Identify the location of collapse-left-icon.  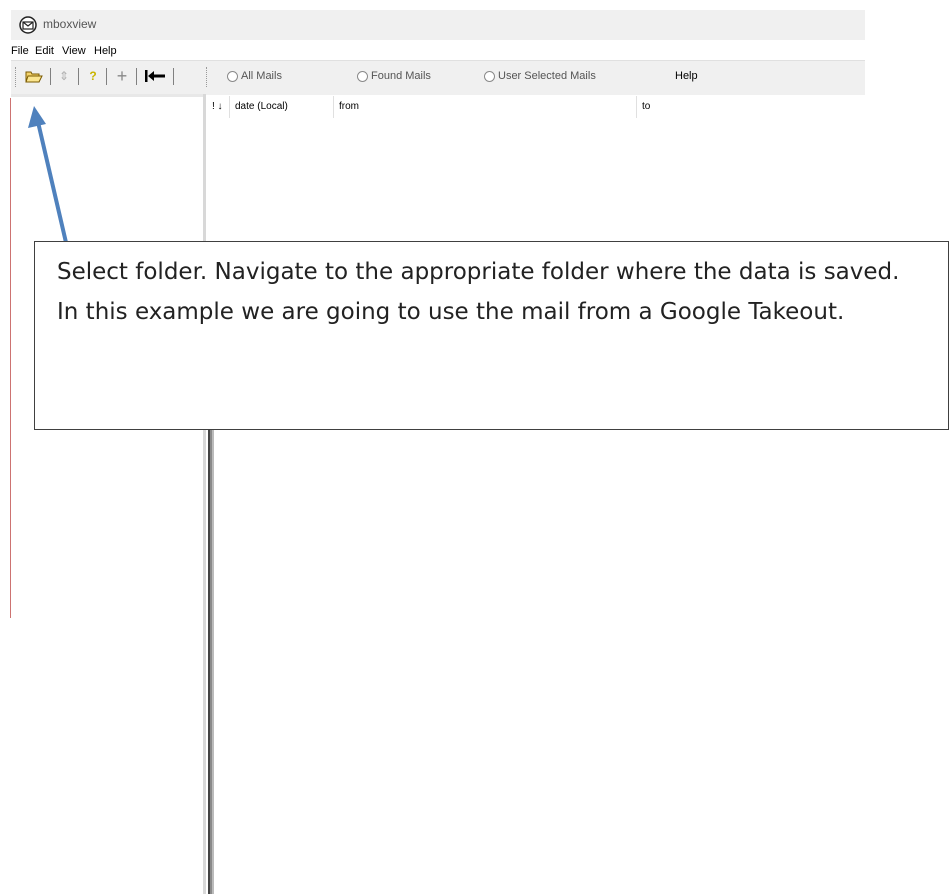
(155, 76).